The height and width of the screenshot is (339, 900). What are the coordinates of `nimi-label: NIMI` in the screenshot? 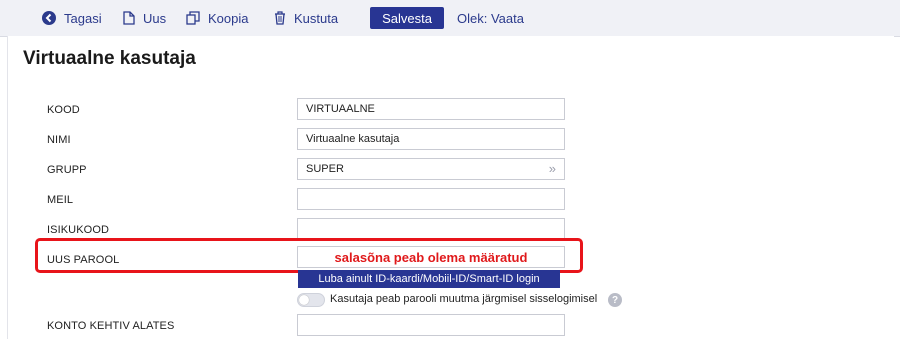 It's located at (59, 140).